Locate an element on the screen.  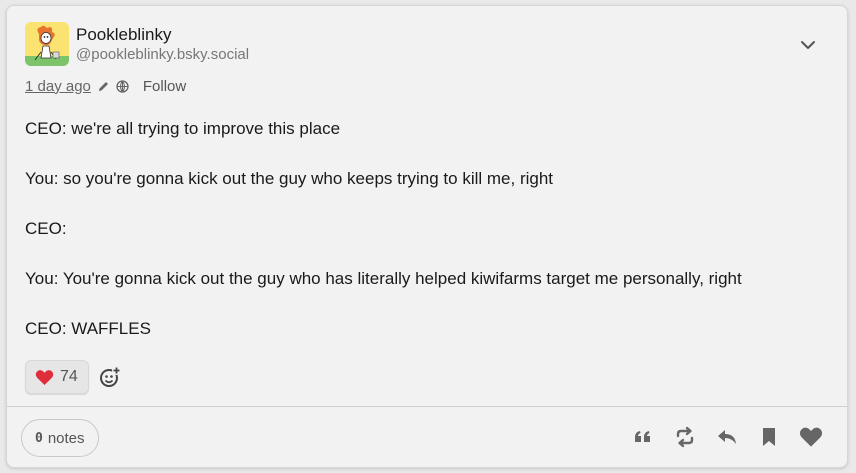
reactions-bar: 74 is located at coordinates (73, 377).